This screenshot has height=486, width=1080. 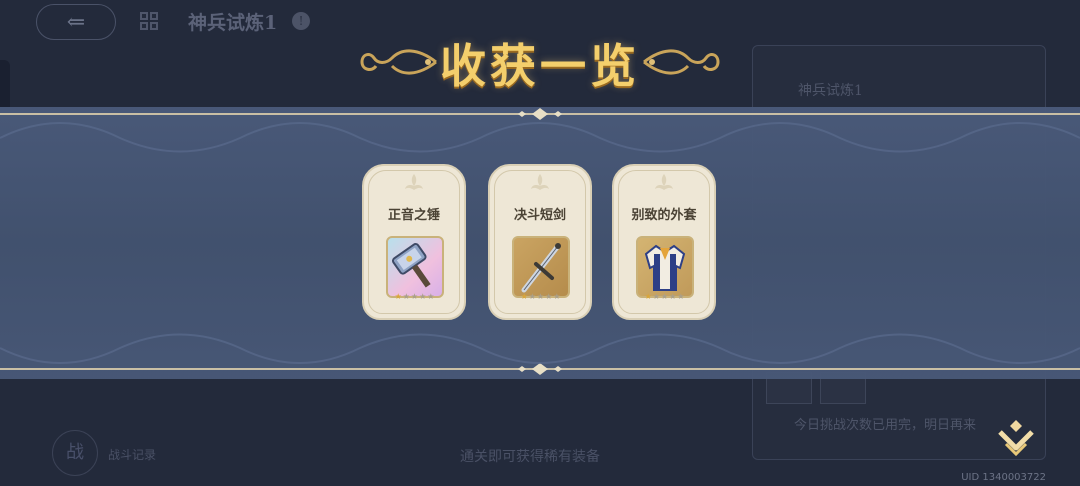 What do you see at coordinates (540, 66) in the screenshot?
I see `rewards-overview-title: 收获一览` at bounding box center [540, 66].